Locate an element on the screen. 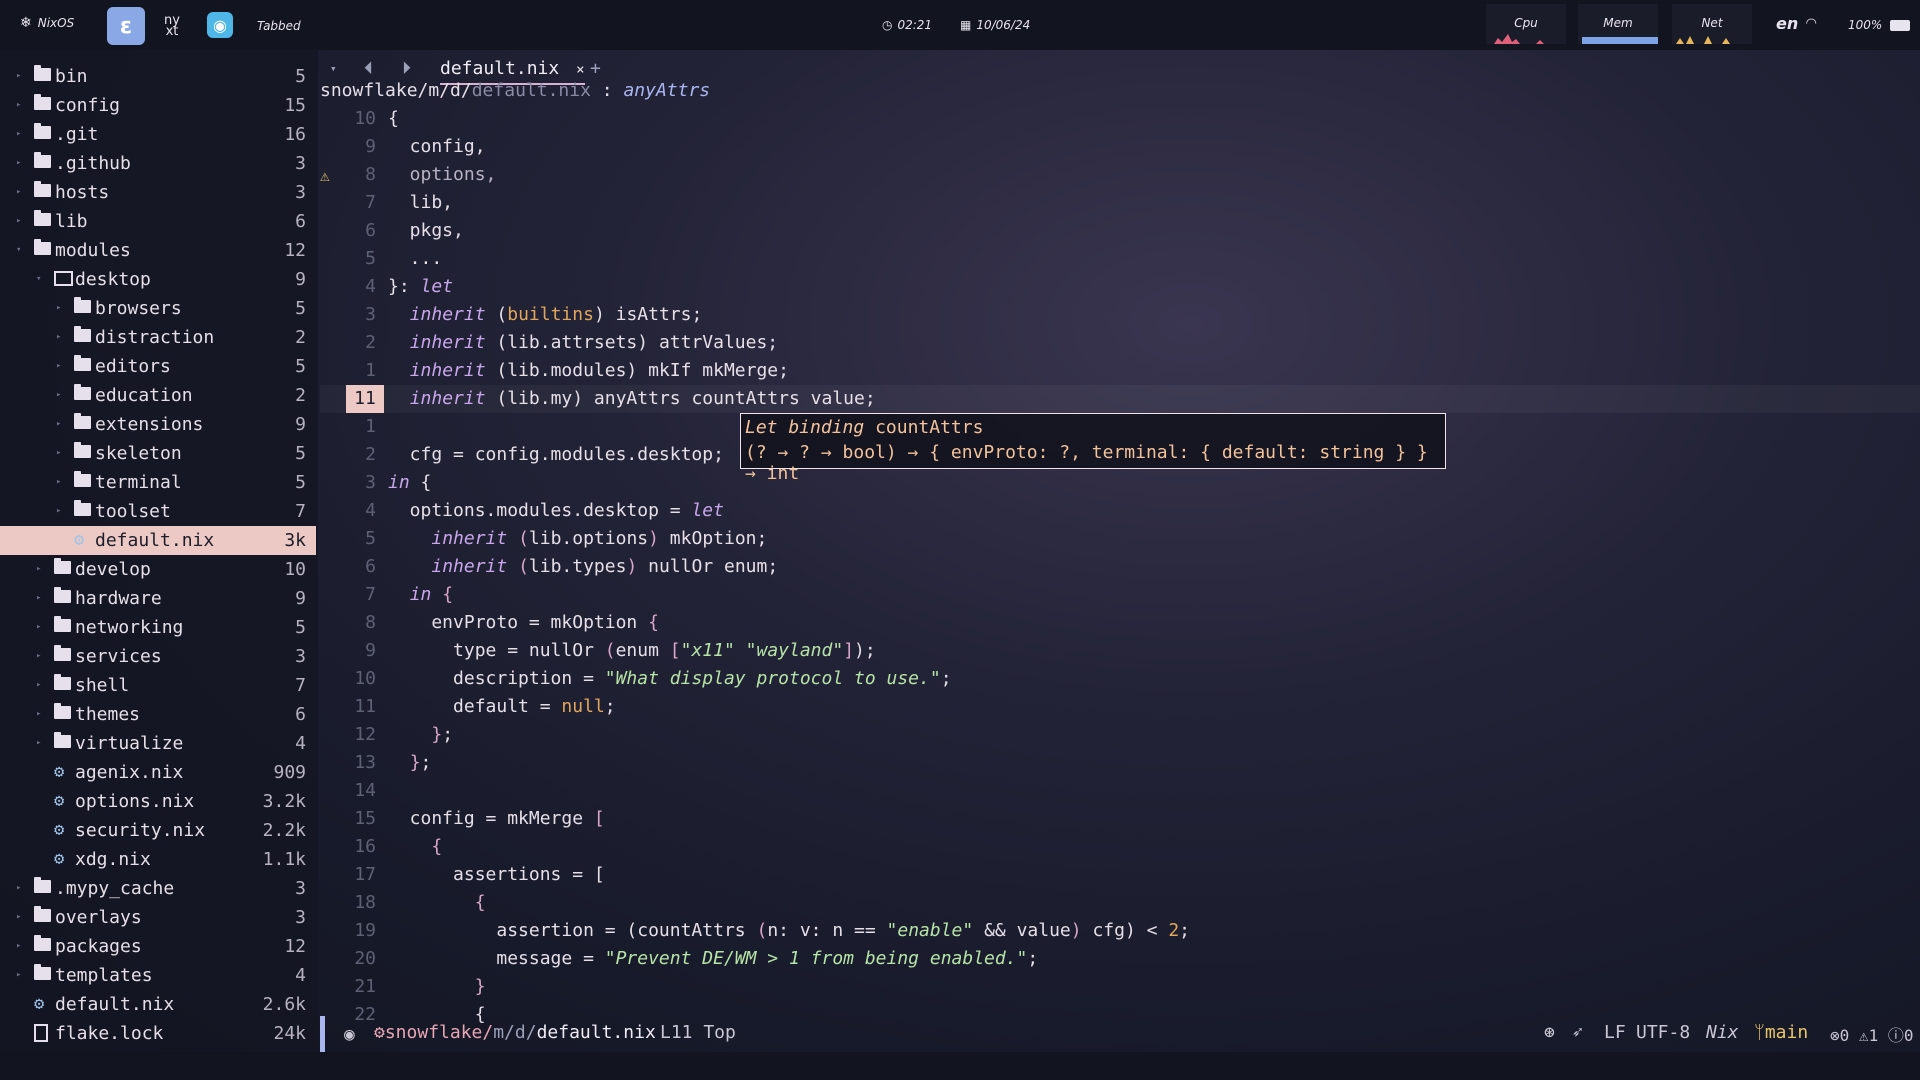 Image resolution: width=1920 pixels, height=1080 pixels. clock: ◷ 02:21 is located at coordinates (907, 25).